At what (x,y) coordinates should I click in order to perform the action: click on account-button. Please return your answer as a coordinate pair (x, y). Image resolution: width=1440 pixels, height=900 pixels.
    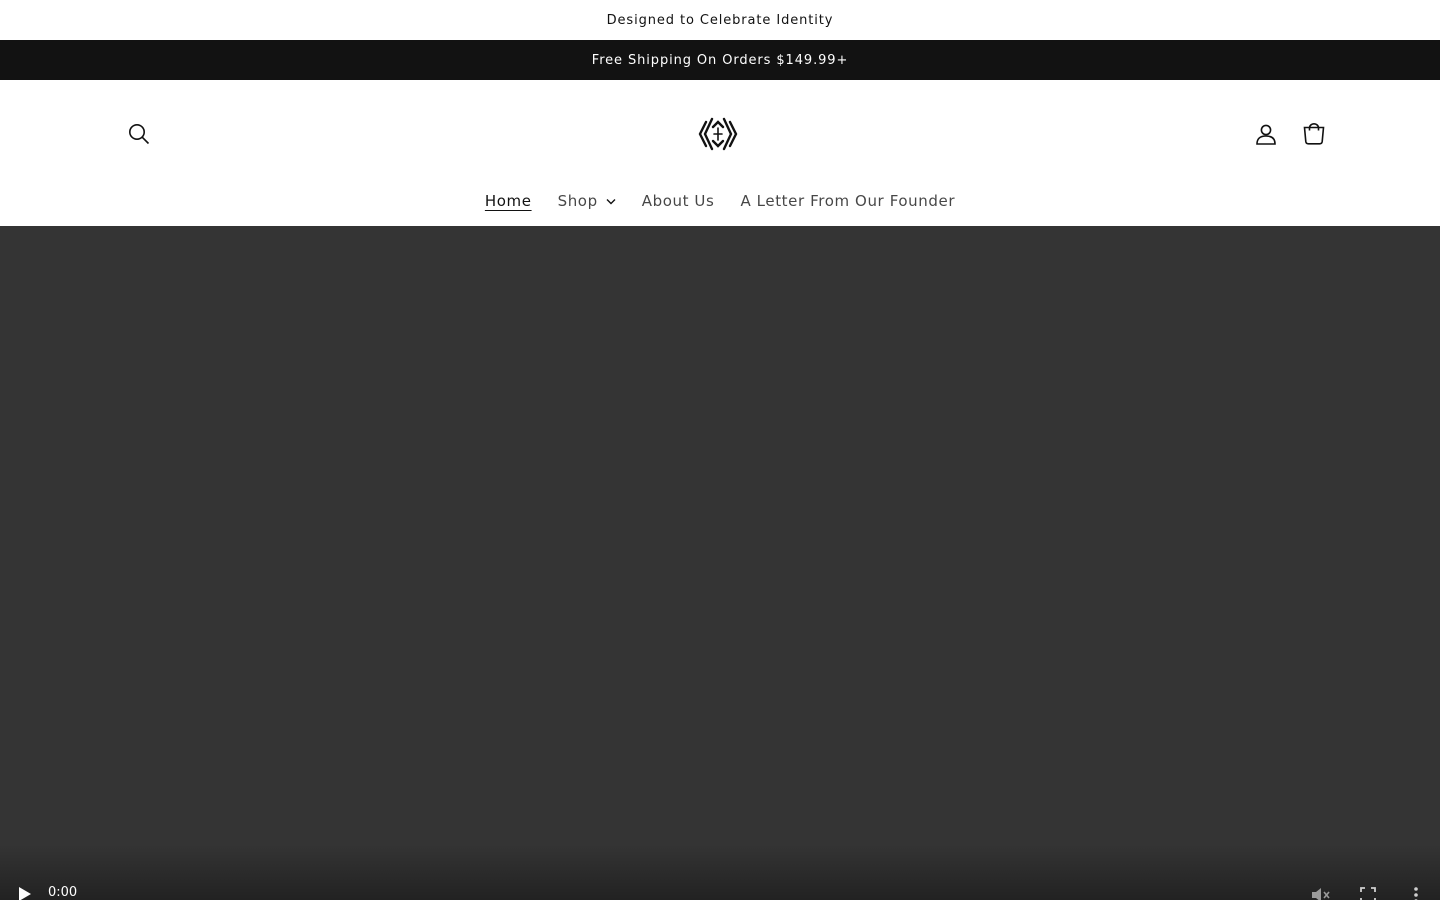
    Looking at the image, I should click on (1266, 134).